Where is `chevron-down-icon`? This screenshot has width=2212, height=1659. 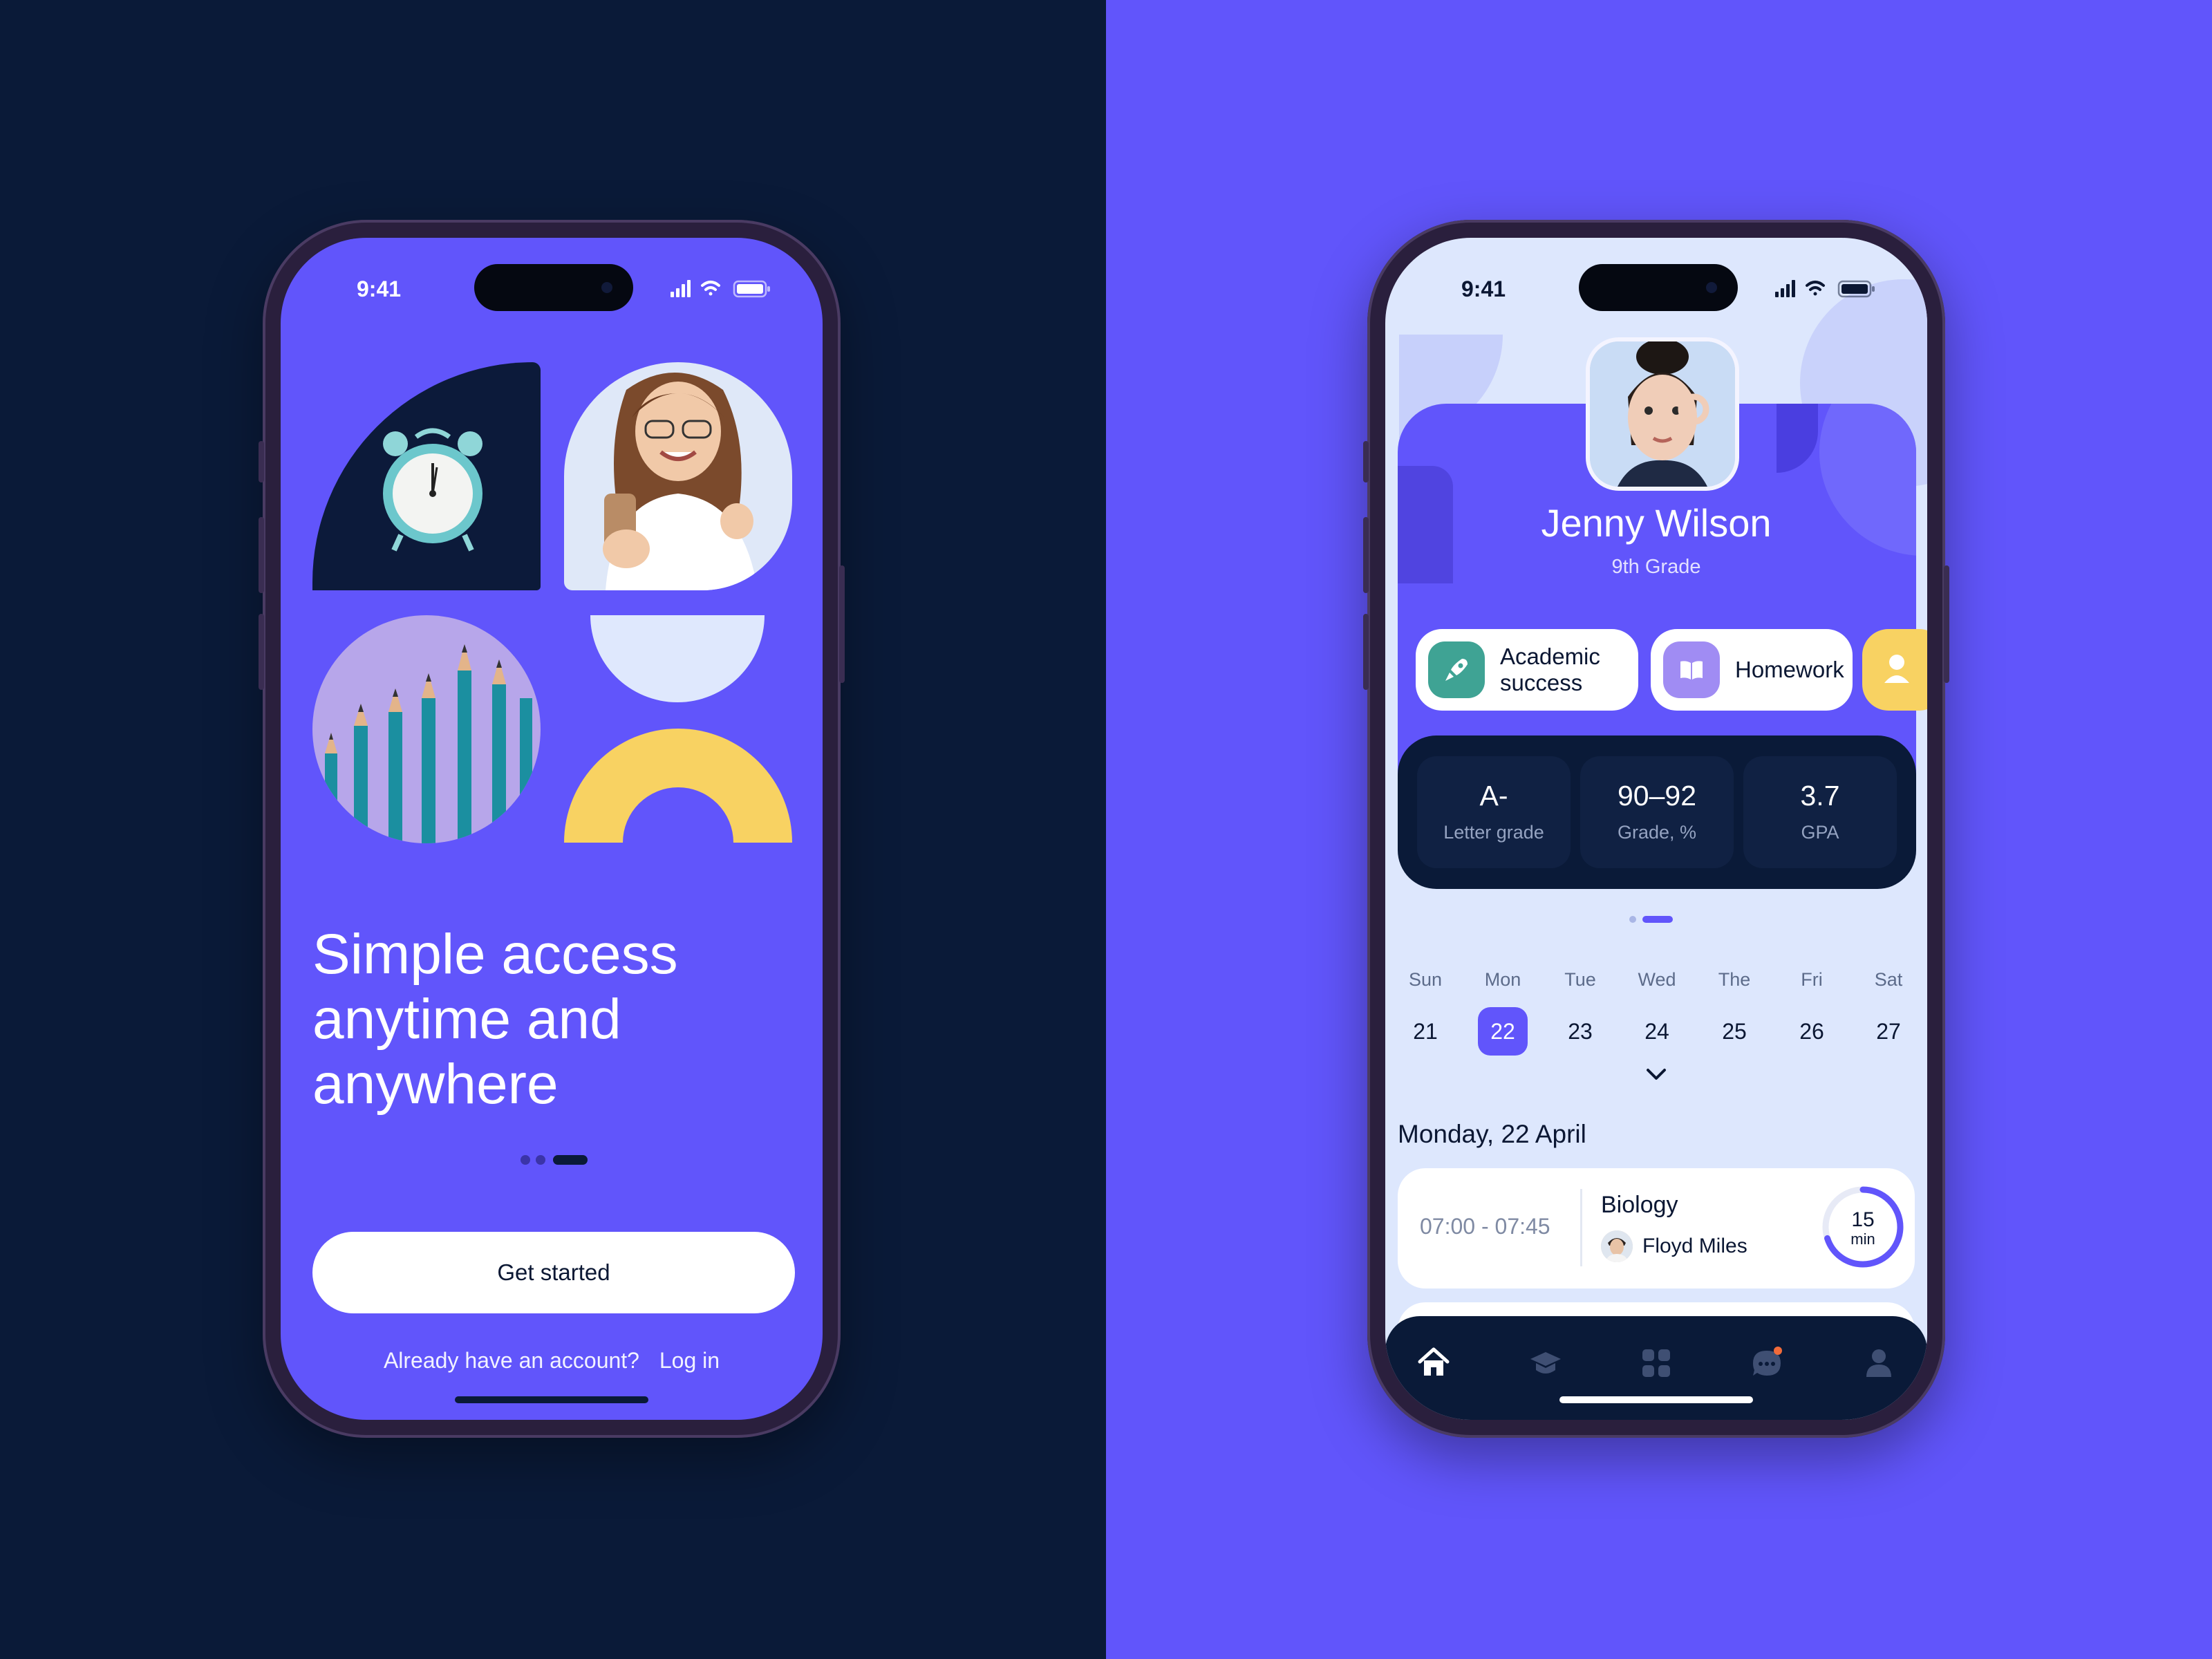 chevron-down-icon is located at coordinates (1656, 1074).